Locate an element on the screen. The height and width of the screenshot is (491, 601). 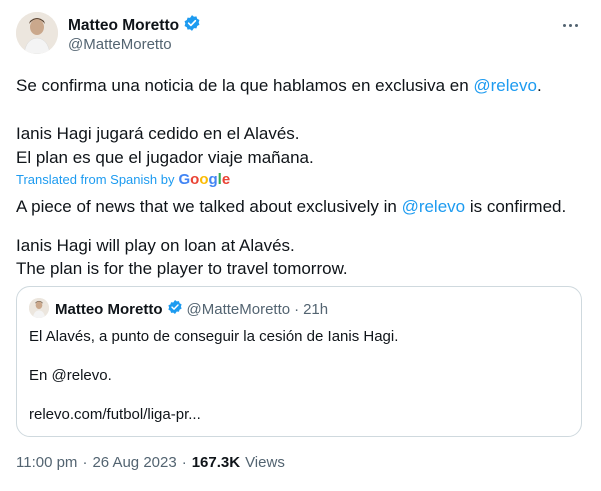
quote-text-line-2: En @relevo. is located at coordinates (70, 375).